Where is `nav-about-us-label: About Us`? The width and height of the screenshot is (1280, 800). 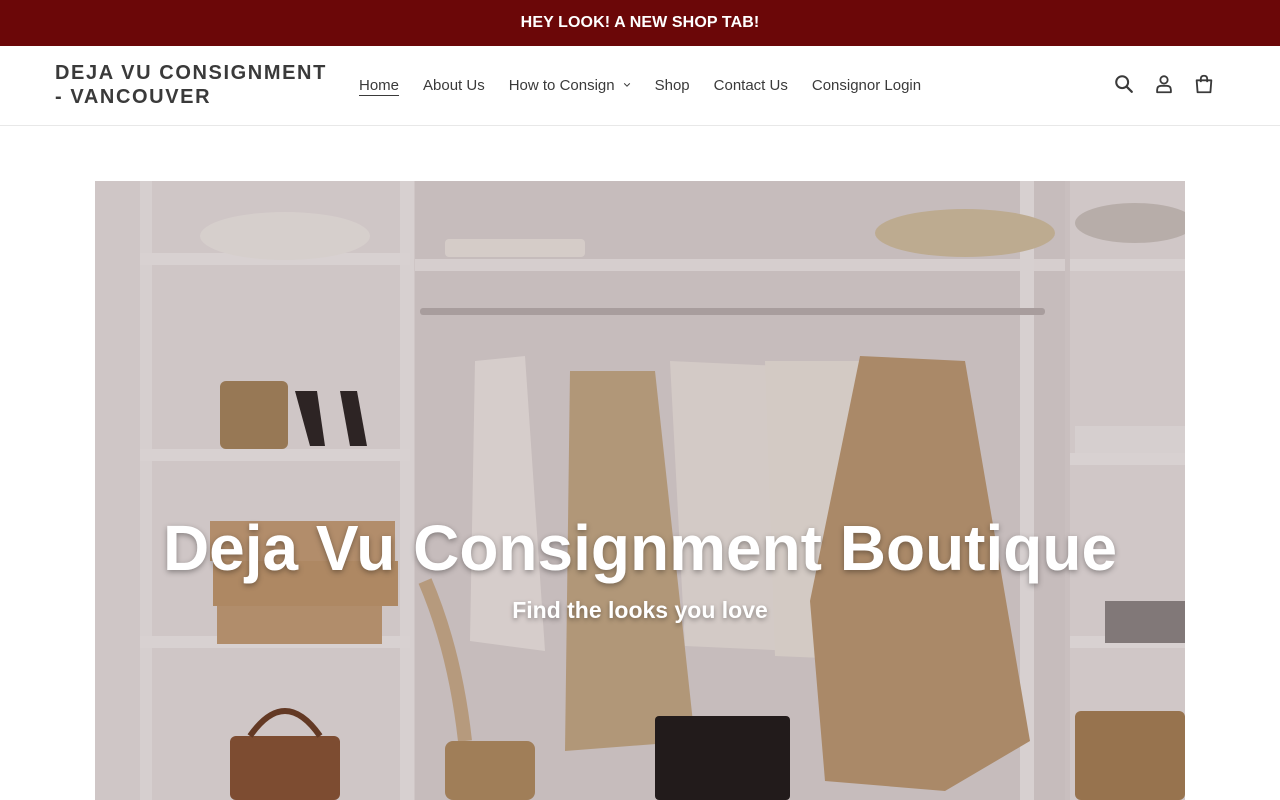
nav-about-us-label: About Us is located at coordinates (454, 85).